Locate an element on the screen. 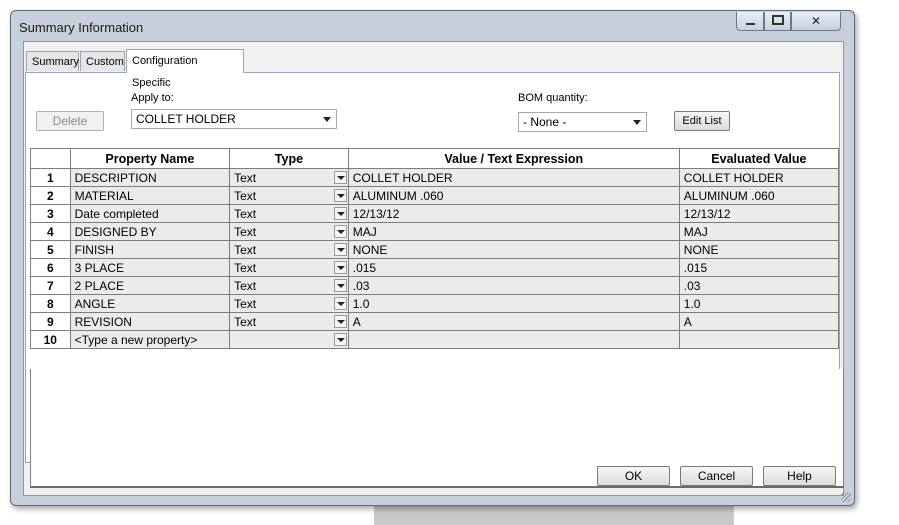 This screenshot has height=525, width=899. apply-to-select: COLLET HOLDER is located at coordinates (234, 119).